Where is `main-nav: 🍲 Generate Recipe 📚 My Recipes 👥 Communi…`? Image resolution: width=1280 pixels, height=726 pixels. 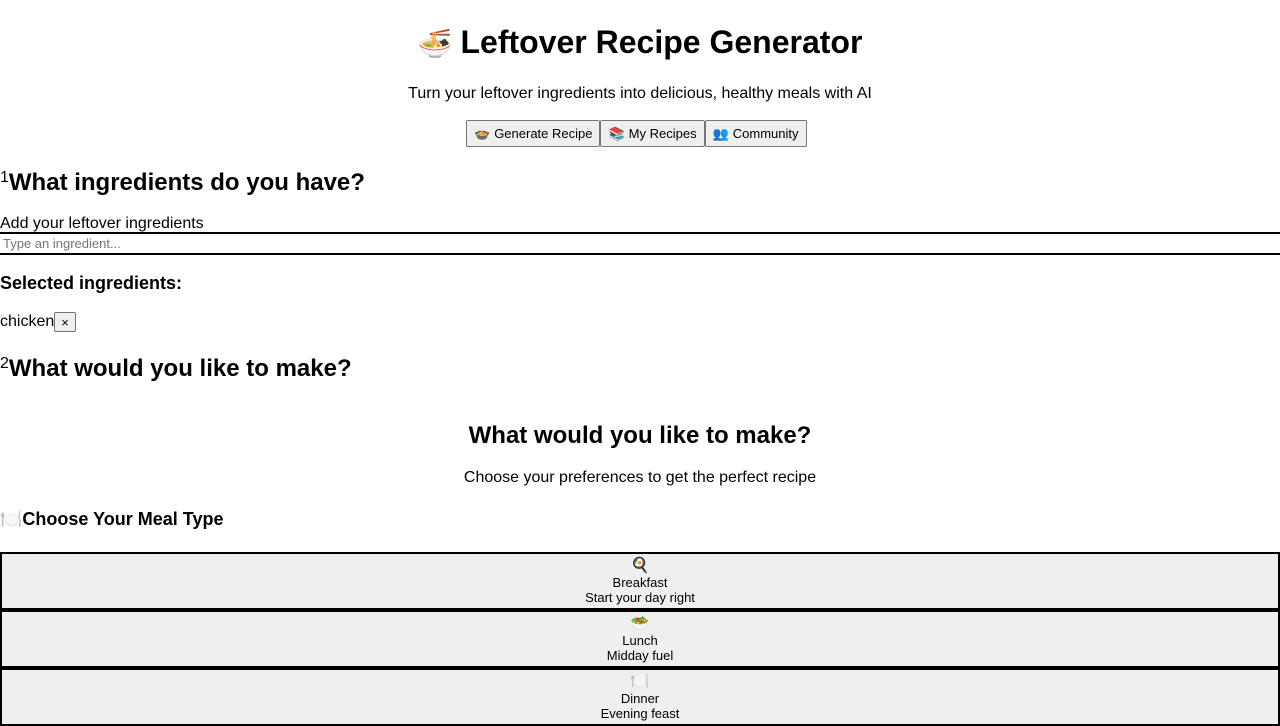
main-nav: 🍲 Generate Recipe 📚 My Recipes 👥 Communi… is located at coordinates (636, 133).